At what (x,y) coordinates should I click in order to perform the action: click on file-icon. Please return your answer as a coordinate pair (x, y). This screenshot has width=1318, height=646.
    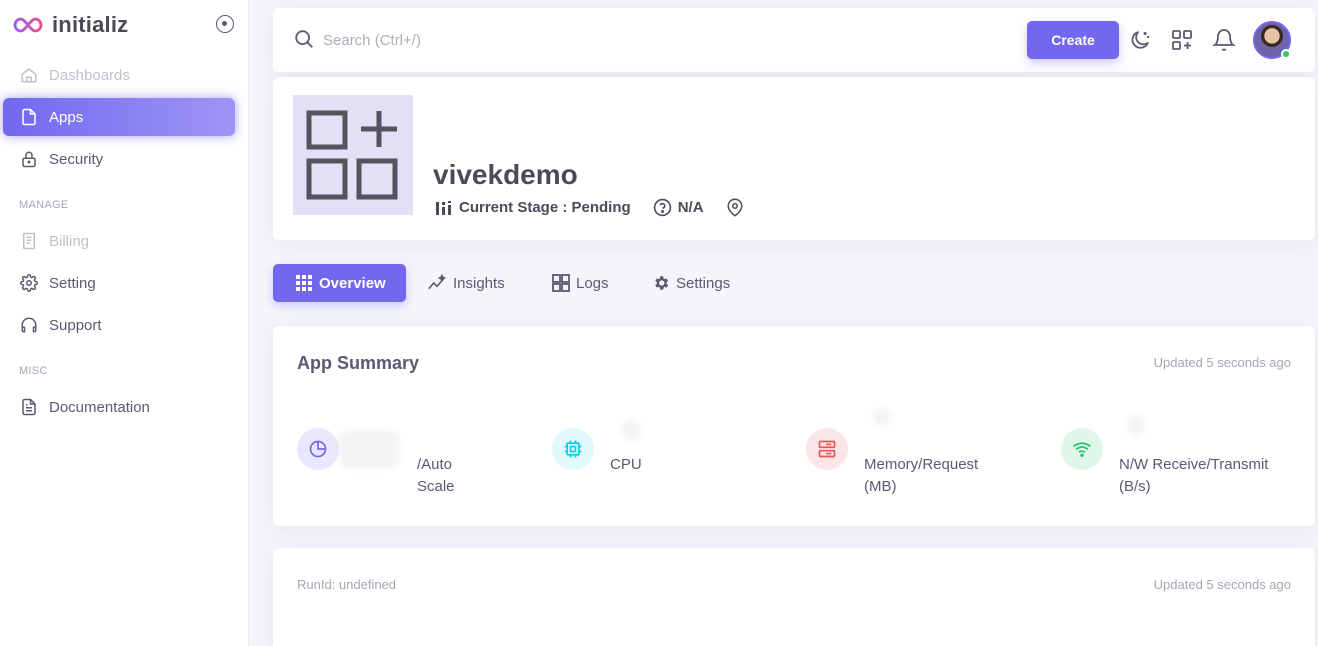
    Looking at the image, I should click on (29, 117).